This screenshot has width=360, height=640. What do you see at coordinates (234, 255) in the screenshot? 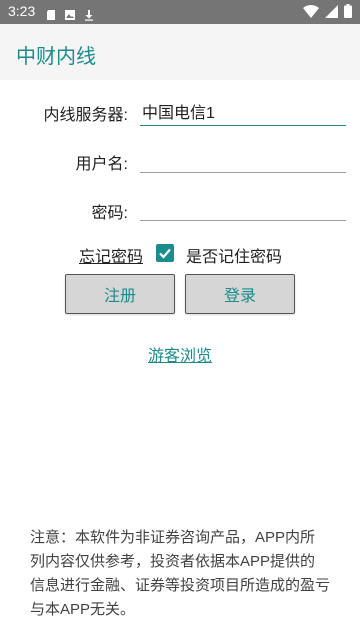
I see `remember-password-label: 是否记住密码` at bounding box center [234, 255].